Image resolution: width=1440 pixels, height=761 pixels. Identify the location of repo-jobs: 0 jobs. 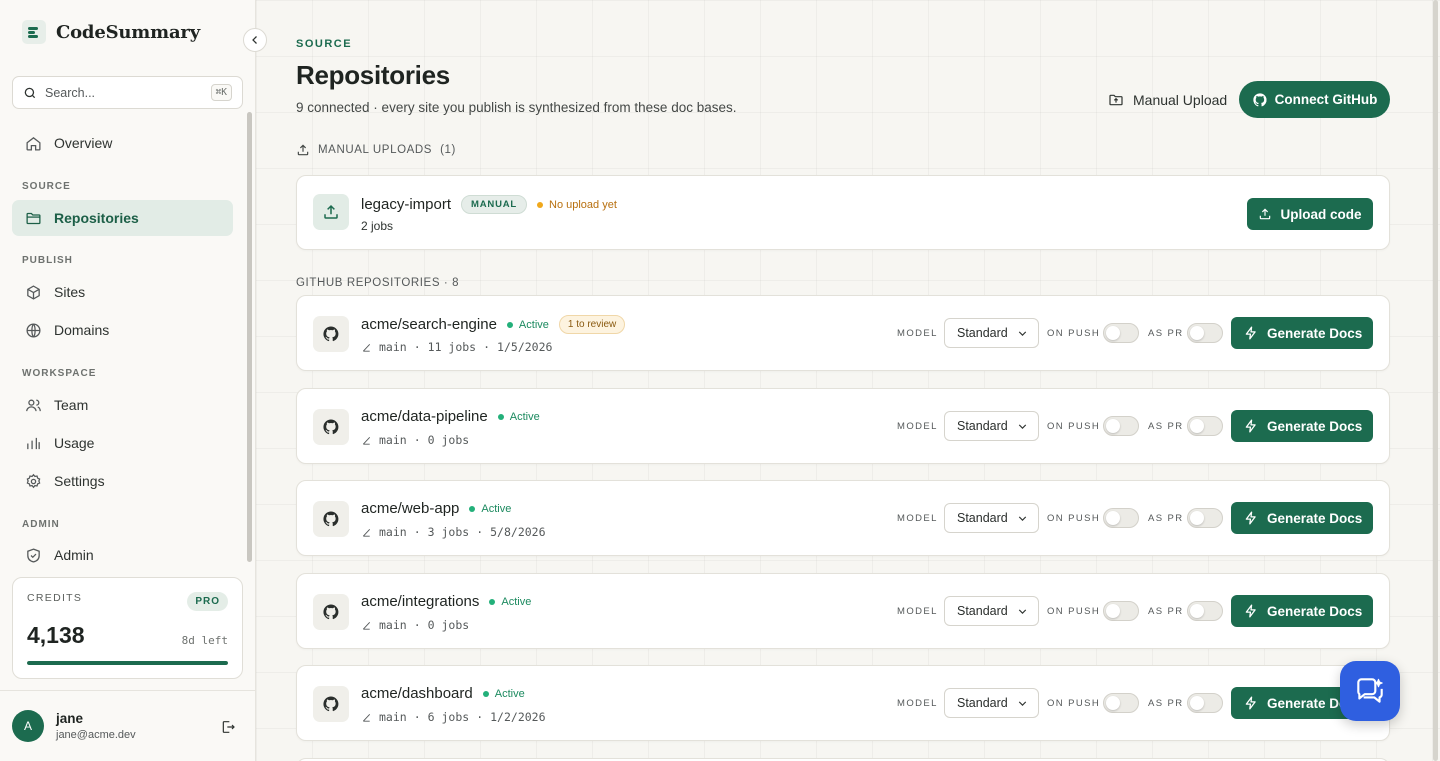
(448, 440).